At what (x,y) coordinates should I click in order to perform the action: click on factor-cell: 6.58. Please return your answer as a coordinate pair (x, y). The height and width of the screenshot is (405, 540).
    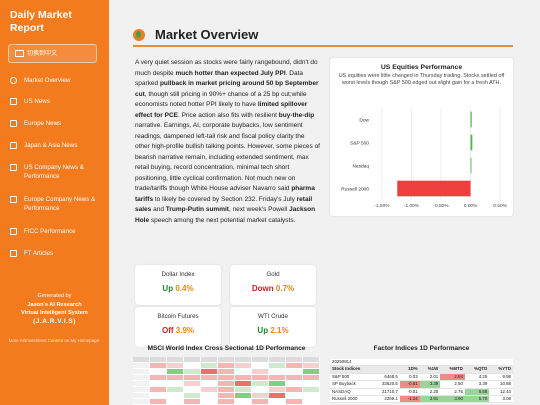
    Looking at the image, I should click on (477, 392).